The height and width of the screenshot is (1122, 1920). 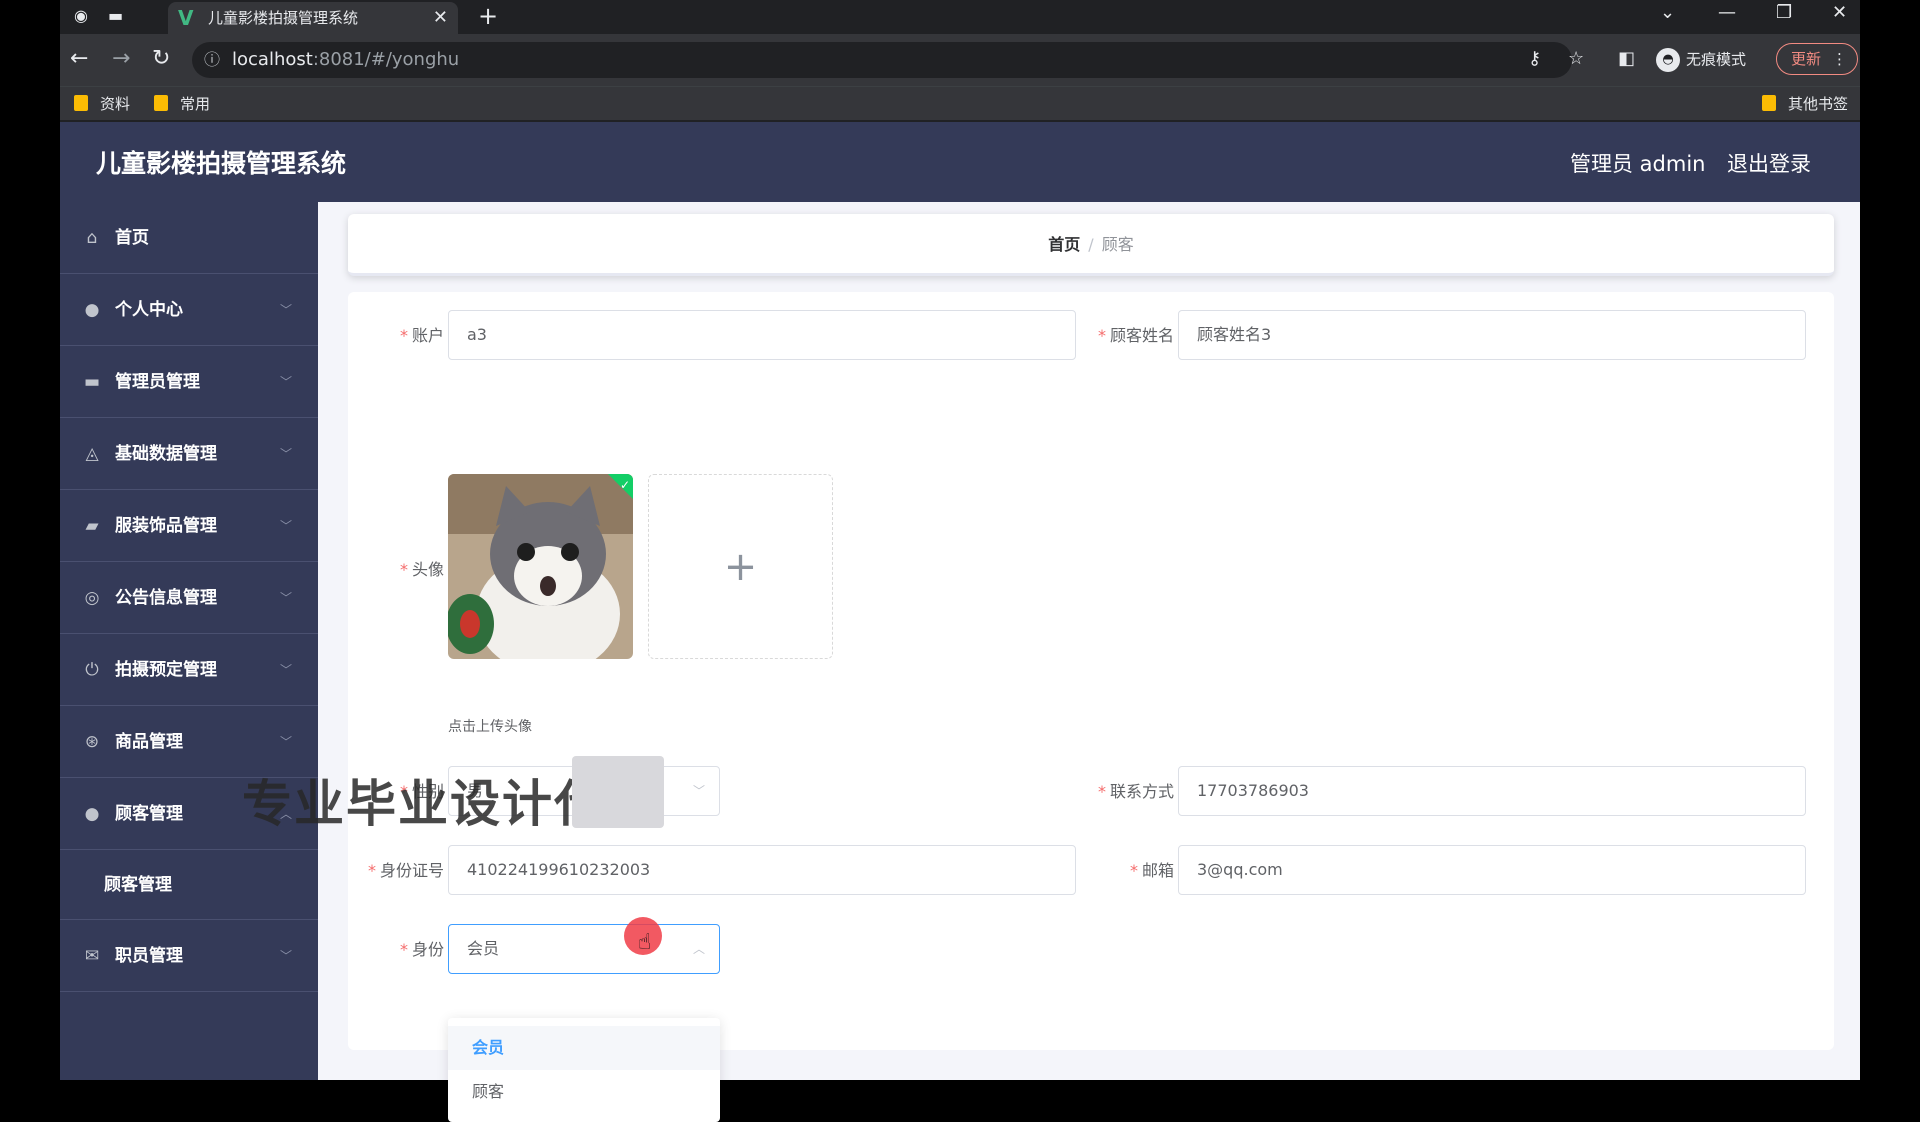 What do you see at coordinates (1151, 870) in the screenshot?
I see `email-label: * 邮箱` at bounding box center [1151, 870].